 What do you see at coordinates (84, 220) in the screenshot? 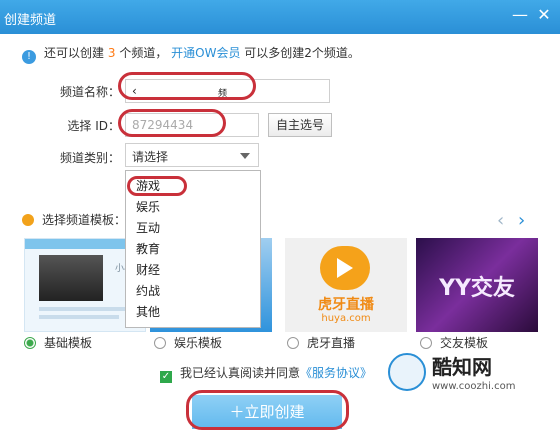
I see `template-section-label: 选择频道模板：` at bounding box center [84, 220].